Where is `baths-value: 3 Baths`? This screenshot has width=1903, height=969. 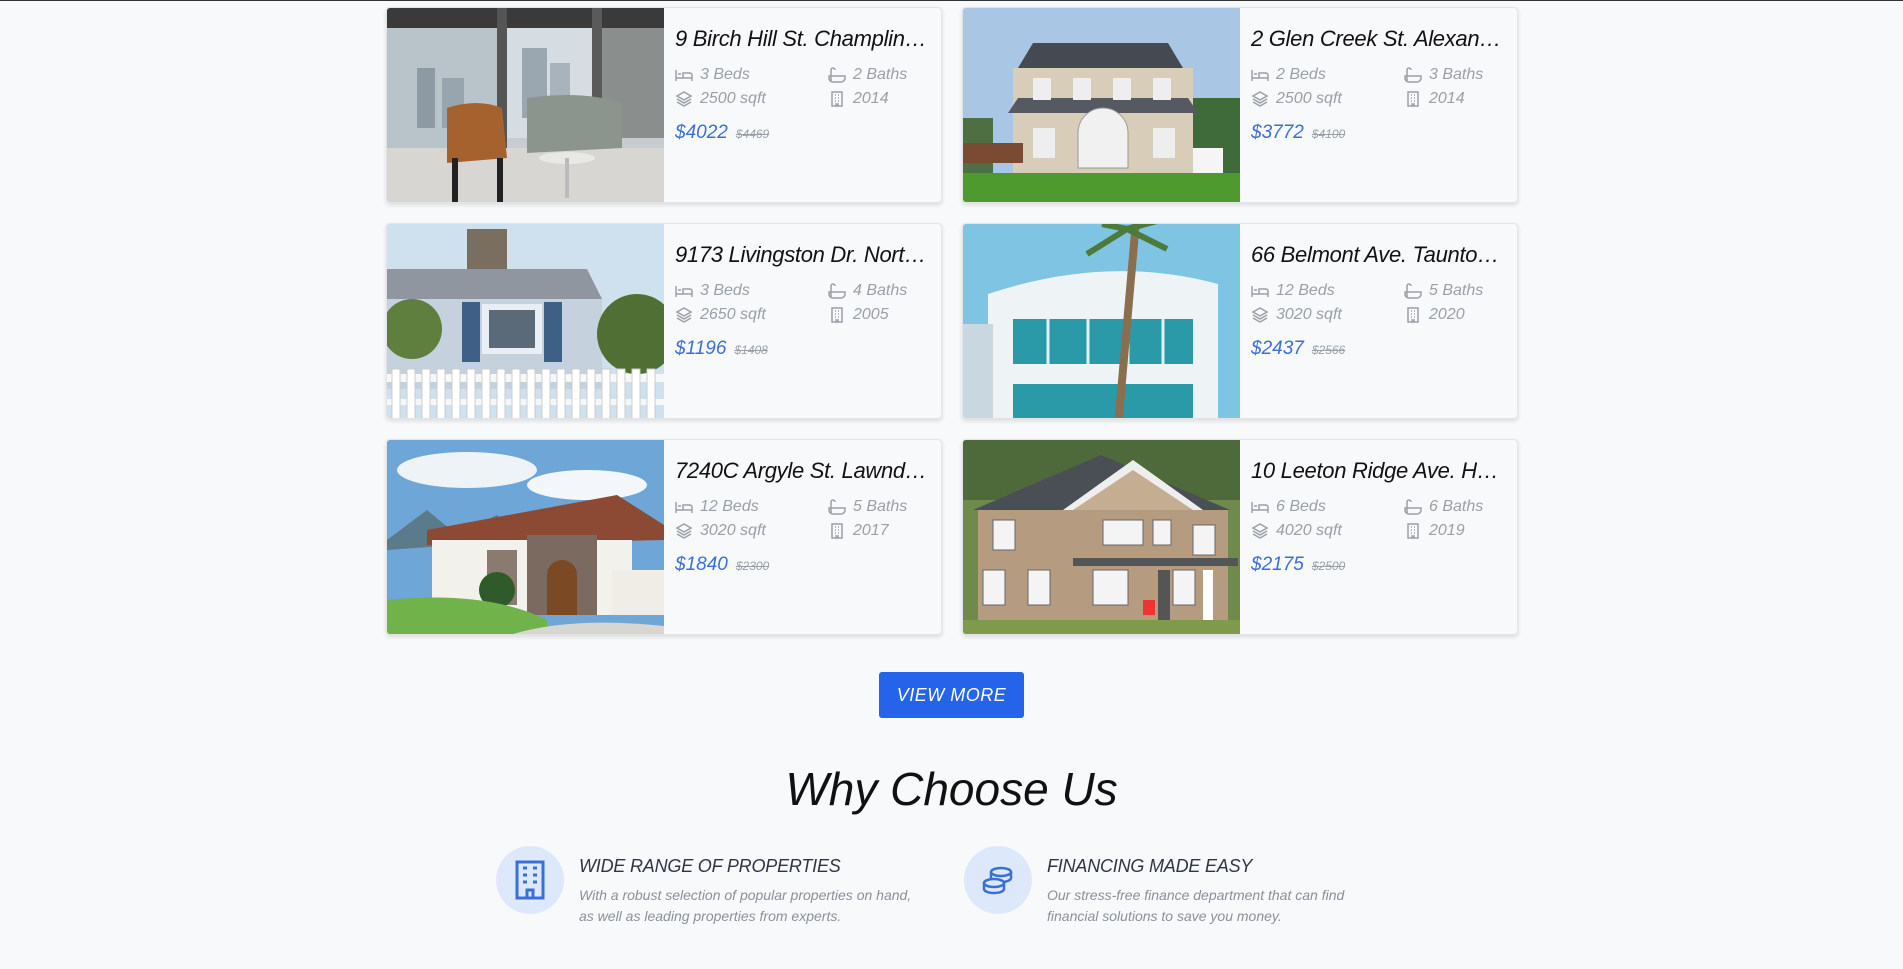
baths-value: 3 Baths is located at coordinates (1456, 74).